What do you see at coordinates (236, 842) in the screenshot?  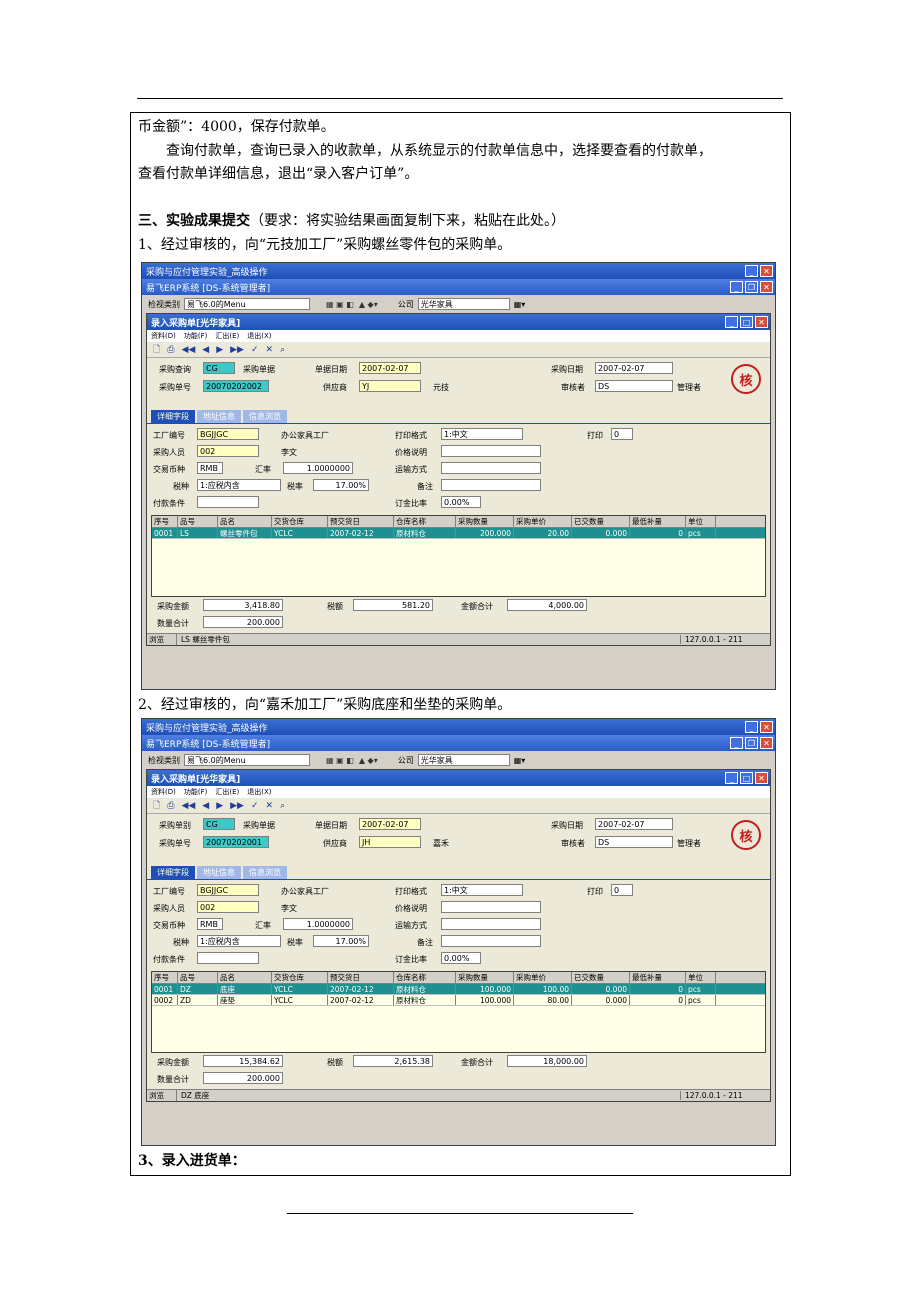 I see `no-field: 20070202001` at bounding box center [236, 842].